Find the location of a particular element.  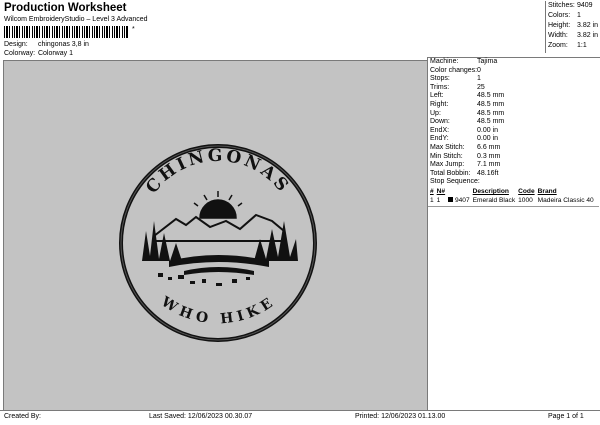

info-row: Down: 48.5 mm is located at coordinates (514, 122).